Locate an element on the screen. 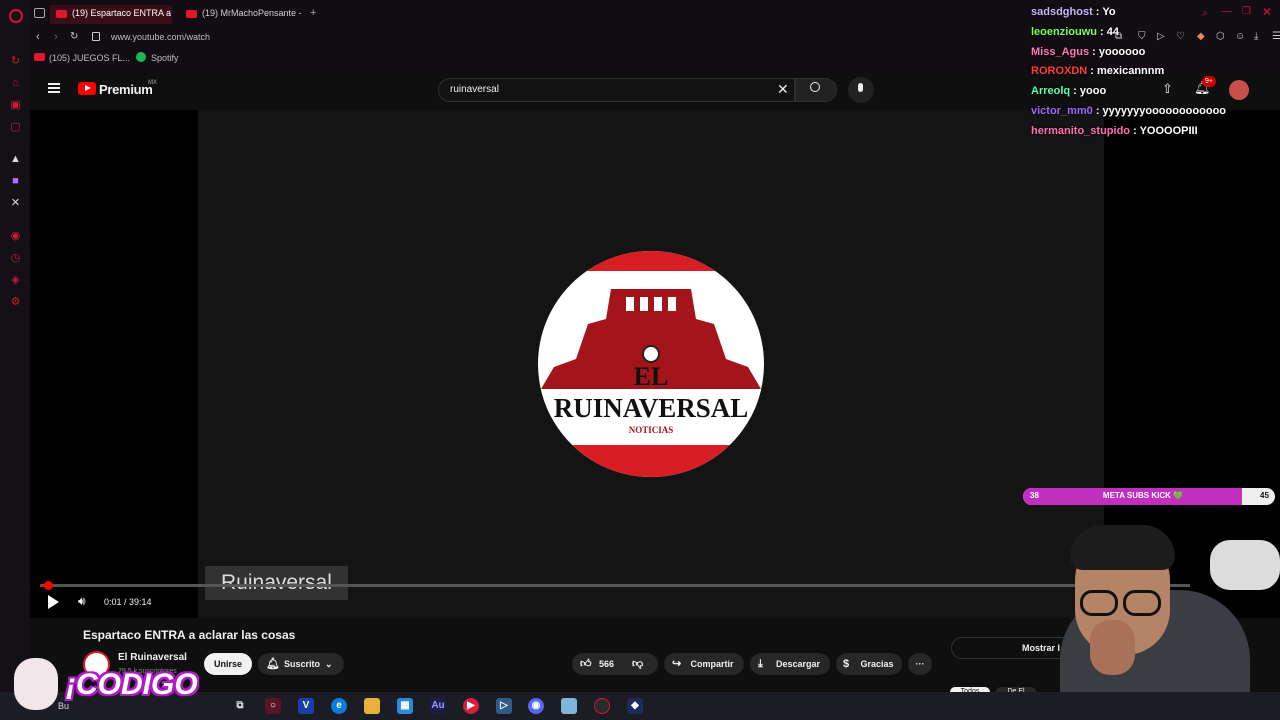 The height and width of the screenshot is (720, 1280). maximize-icon: ❐ is located at coordinates (1246, 11).